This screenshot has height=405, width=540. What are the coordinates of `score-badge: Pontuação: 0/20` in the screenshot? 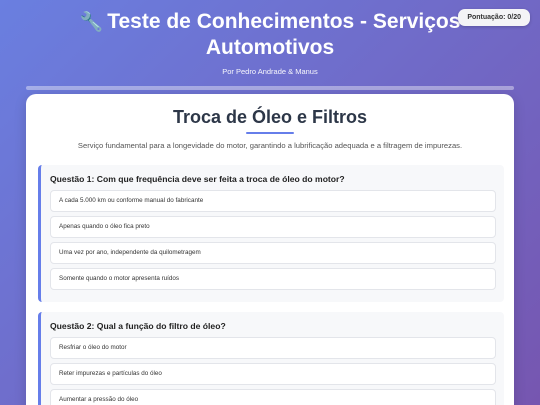 It's located at (494, 17).